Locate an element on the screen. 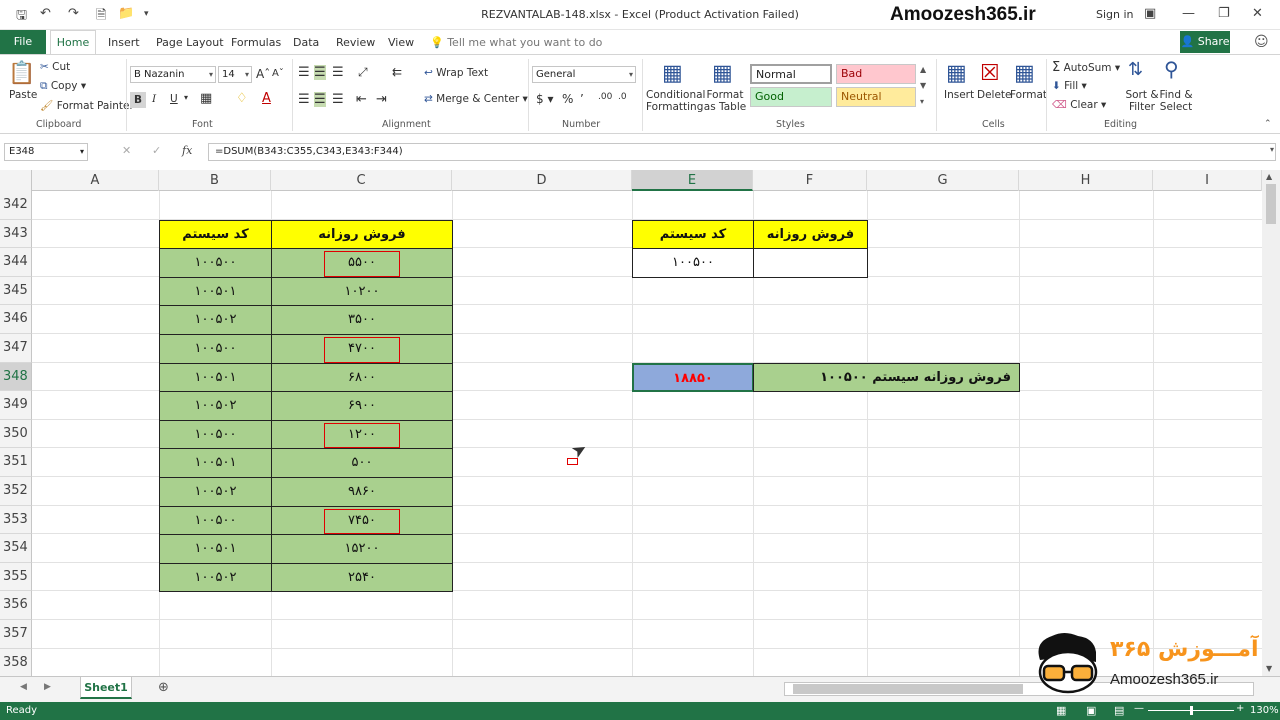 This screenshot has height=720, width=1280. format-painter-button: 🖌 Format Painter is located at coordinates (87, 105).